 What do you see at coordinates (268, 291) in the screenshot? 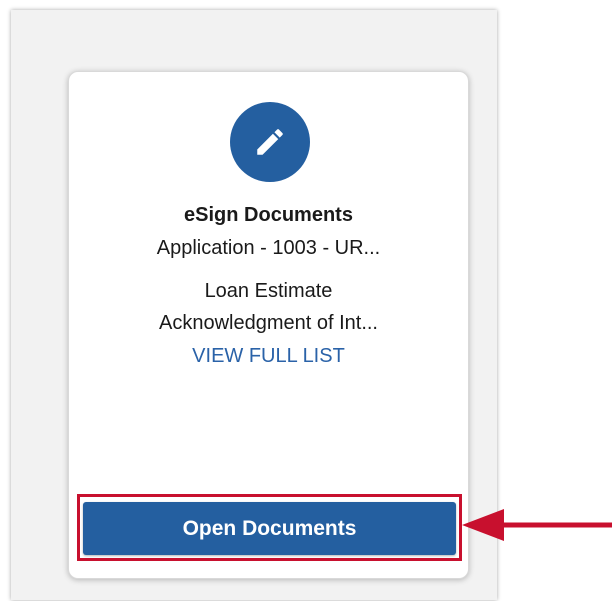
I see `document-item: Loan Estimate` at bounding box center [268, 291].